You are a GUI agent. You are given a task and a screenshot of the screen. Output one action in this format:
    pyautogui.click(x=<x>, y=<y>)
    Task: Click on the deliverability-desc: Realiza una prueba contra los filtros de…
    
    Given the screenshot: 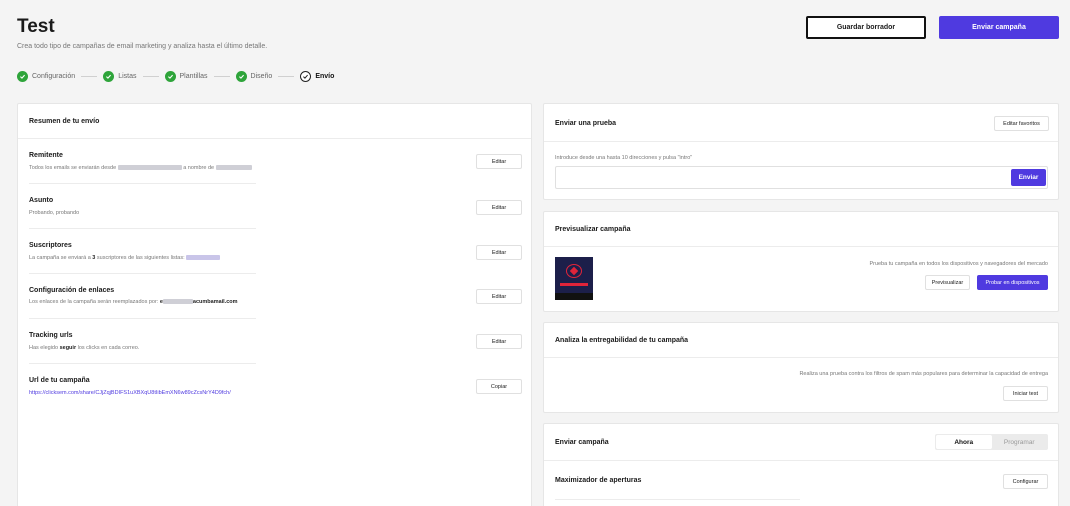 What is the action you would take?
    pyautogui.click(x=923, y=374)
    